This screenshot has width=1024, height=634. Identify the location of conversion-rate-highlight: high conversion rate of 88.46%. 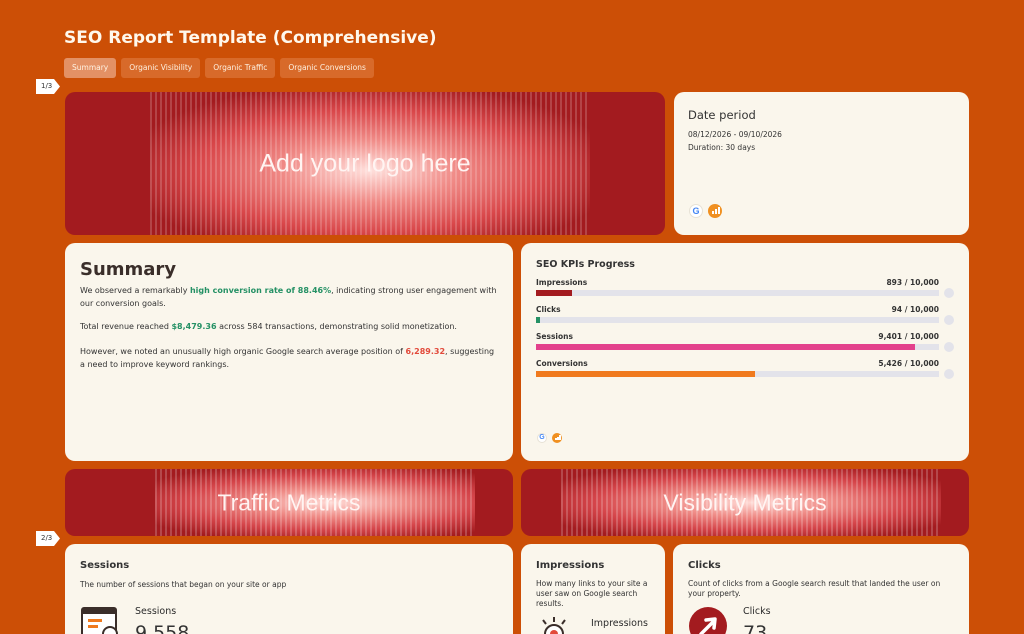
(260, 290).